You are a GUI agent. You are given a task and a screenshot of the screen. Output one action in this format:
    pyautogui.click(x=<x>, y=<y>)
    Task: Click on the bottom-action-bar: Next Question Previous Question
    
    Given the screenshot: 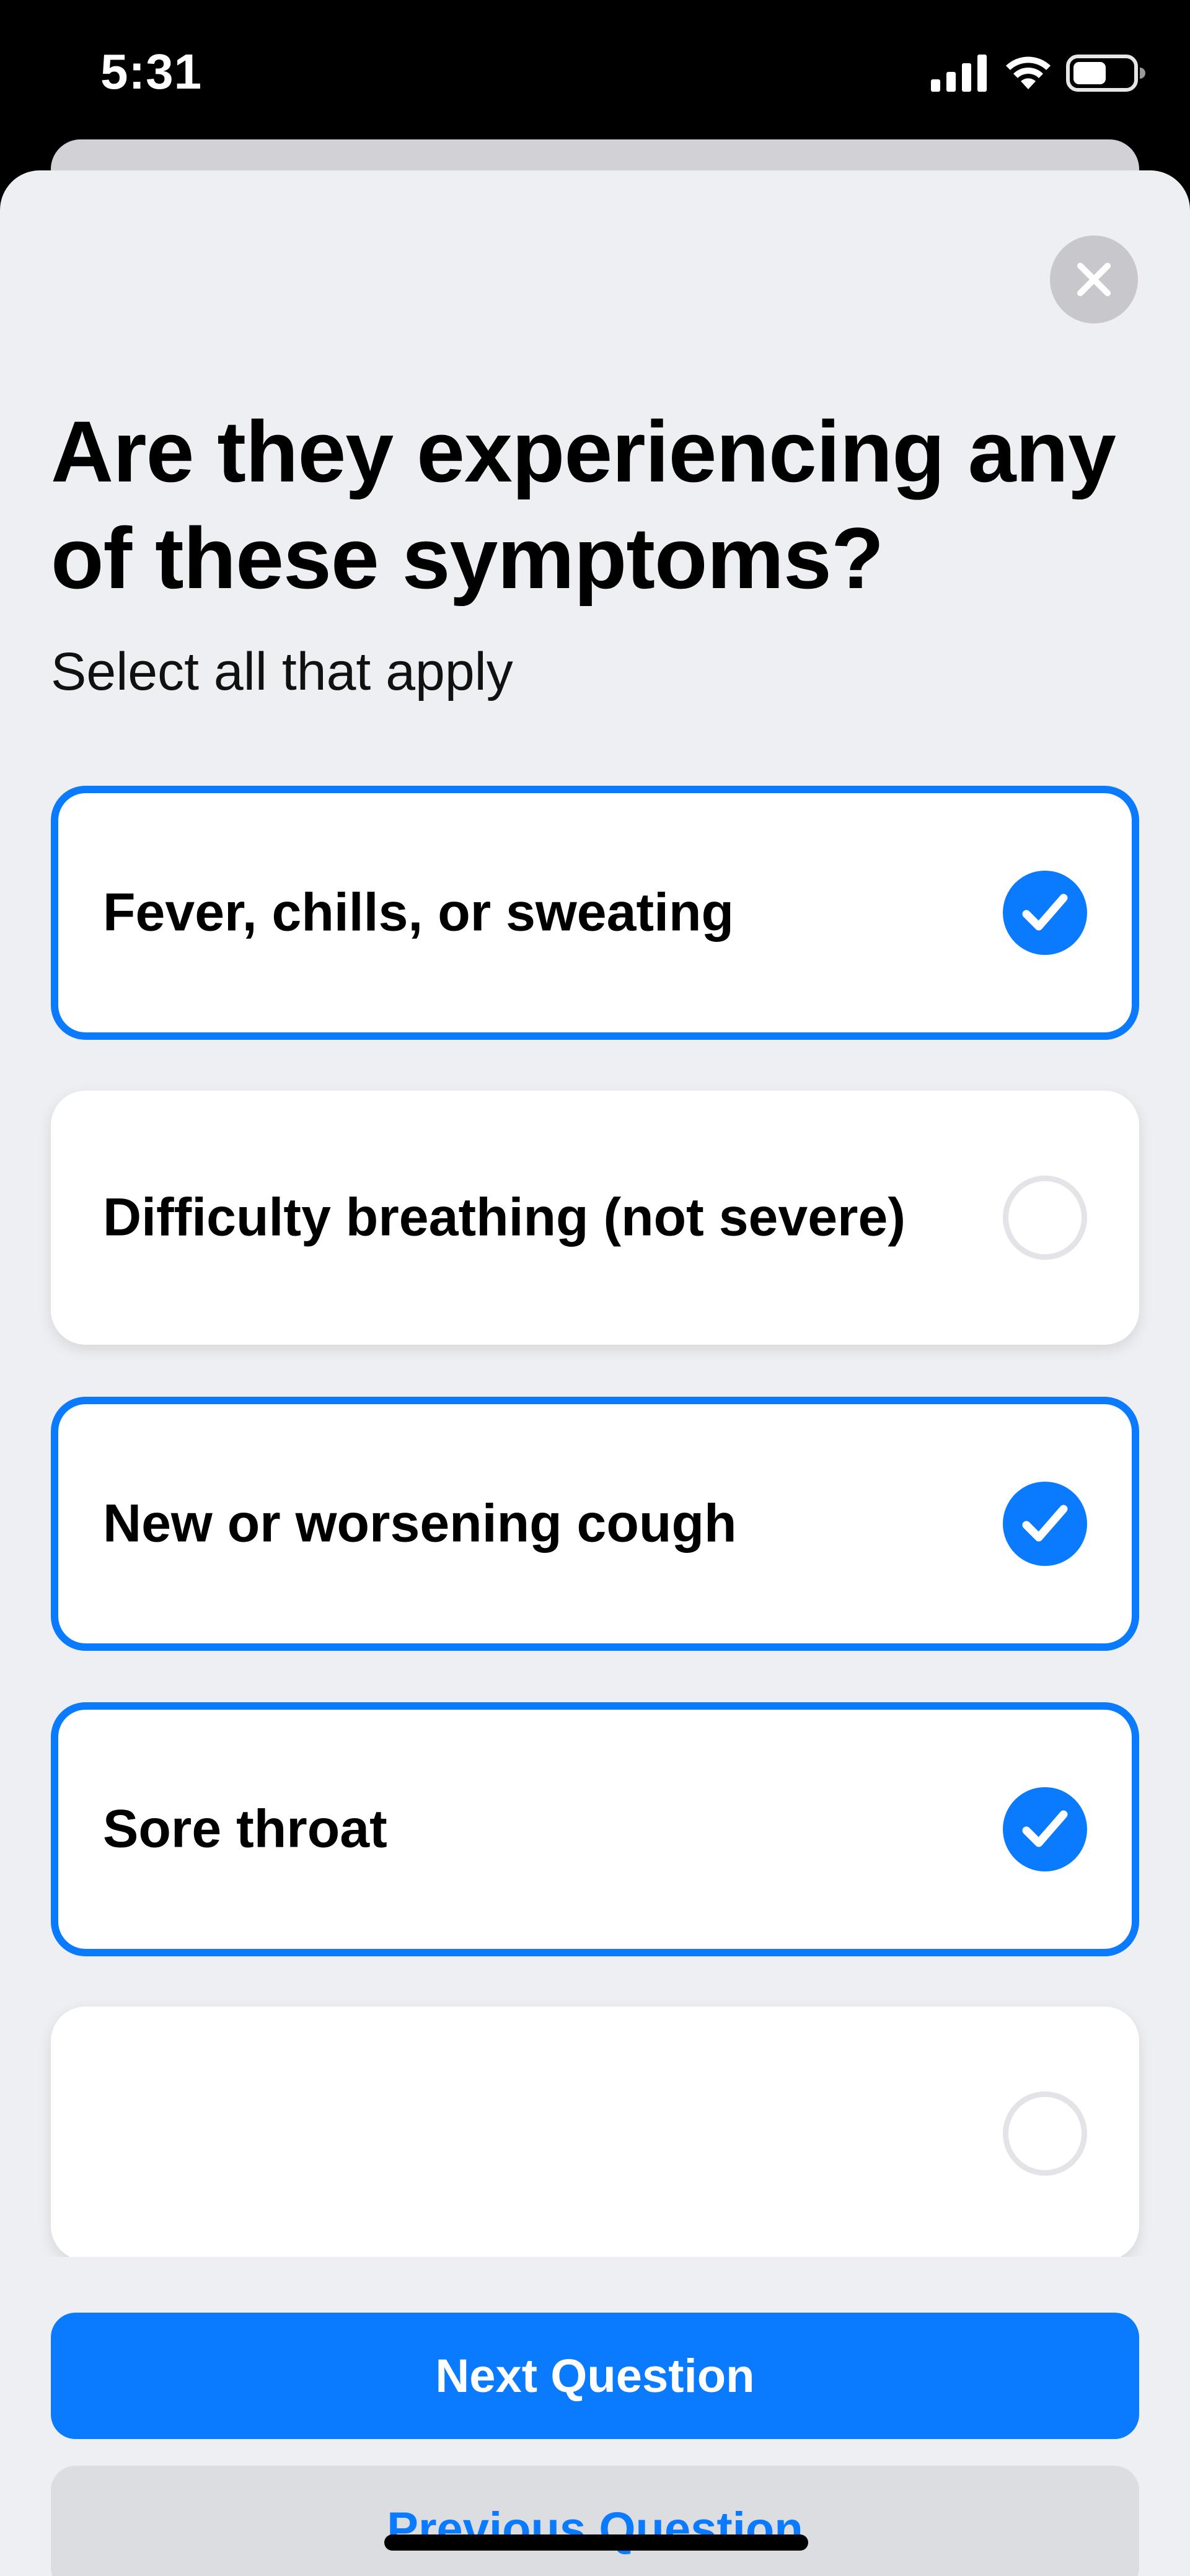 What is the action you would take?
    pyautogui.click(x=595, y=2416)
    